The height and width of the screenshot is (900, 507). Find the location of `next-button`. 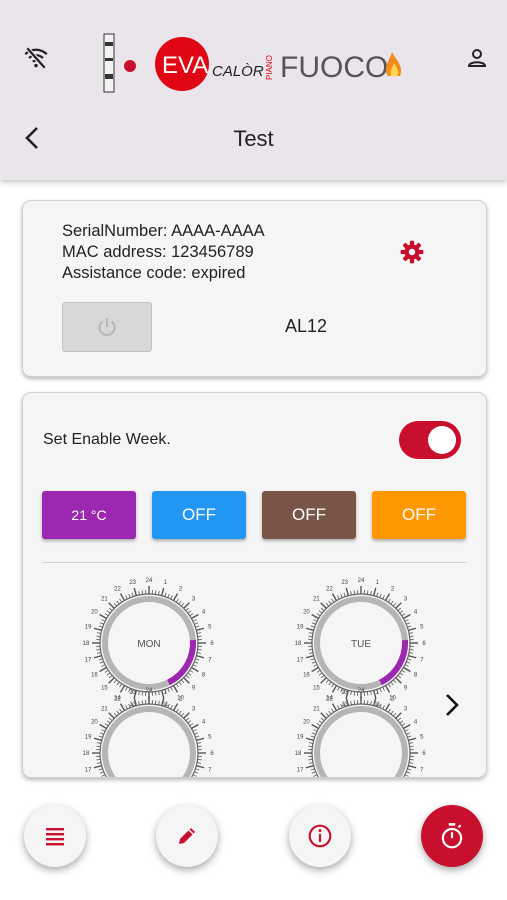

next-button is located at coordinates (452, 705).